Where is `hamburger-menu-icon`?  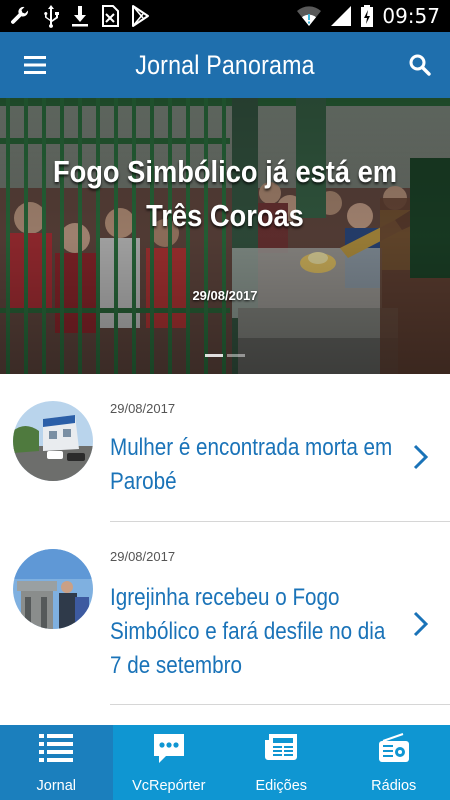 hamburger-menu-icon is located at coordinates (35, 65).